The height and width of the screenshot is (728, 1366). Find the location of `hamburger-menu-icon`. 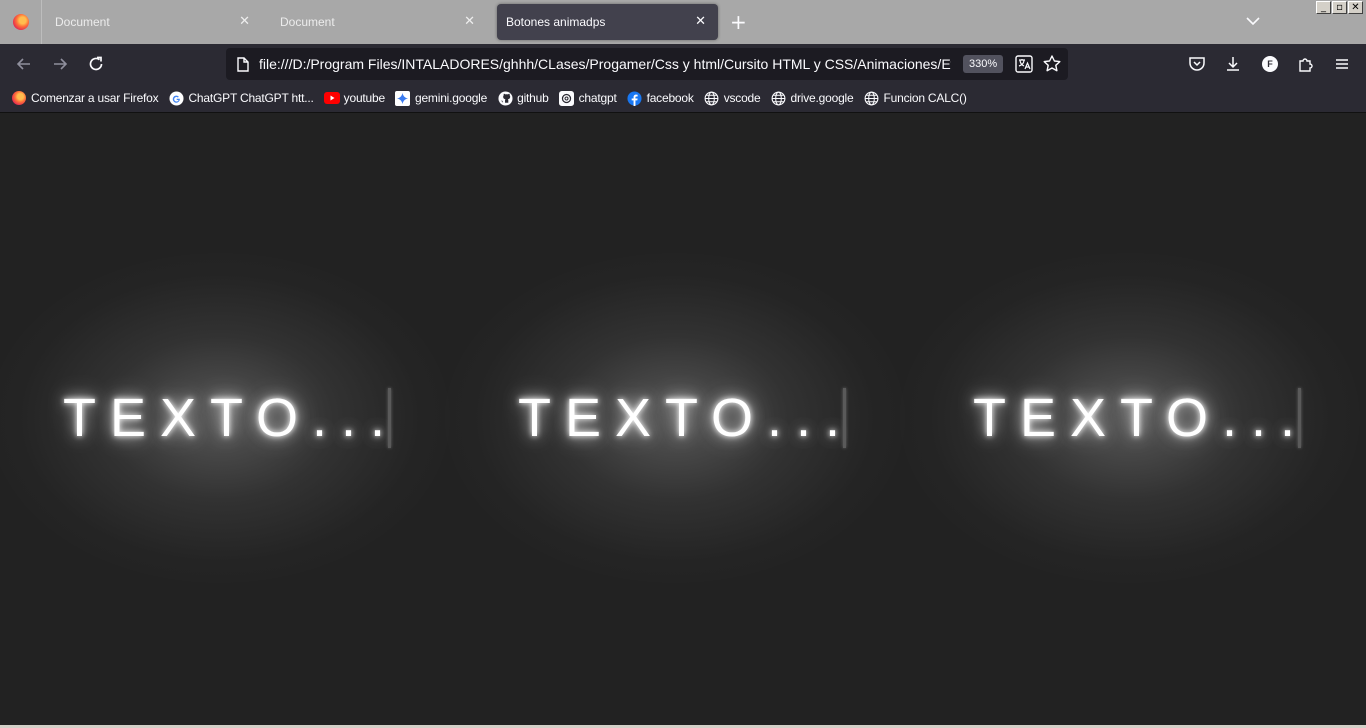

hamburger-menu-icon is located at coordinates (1342, 64).